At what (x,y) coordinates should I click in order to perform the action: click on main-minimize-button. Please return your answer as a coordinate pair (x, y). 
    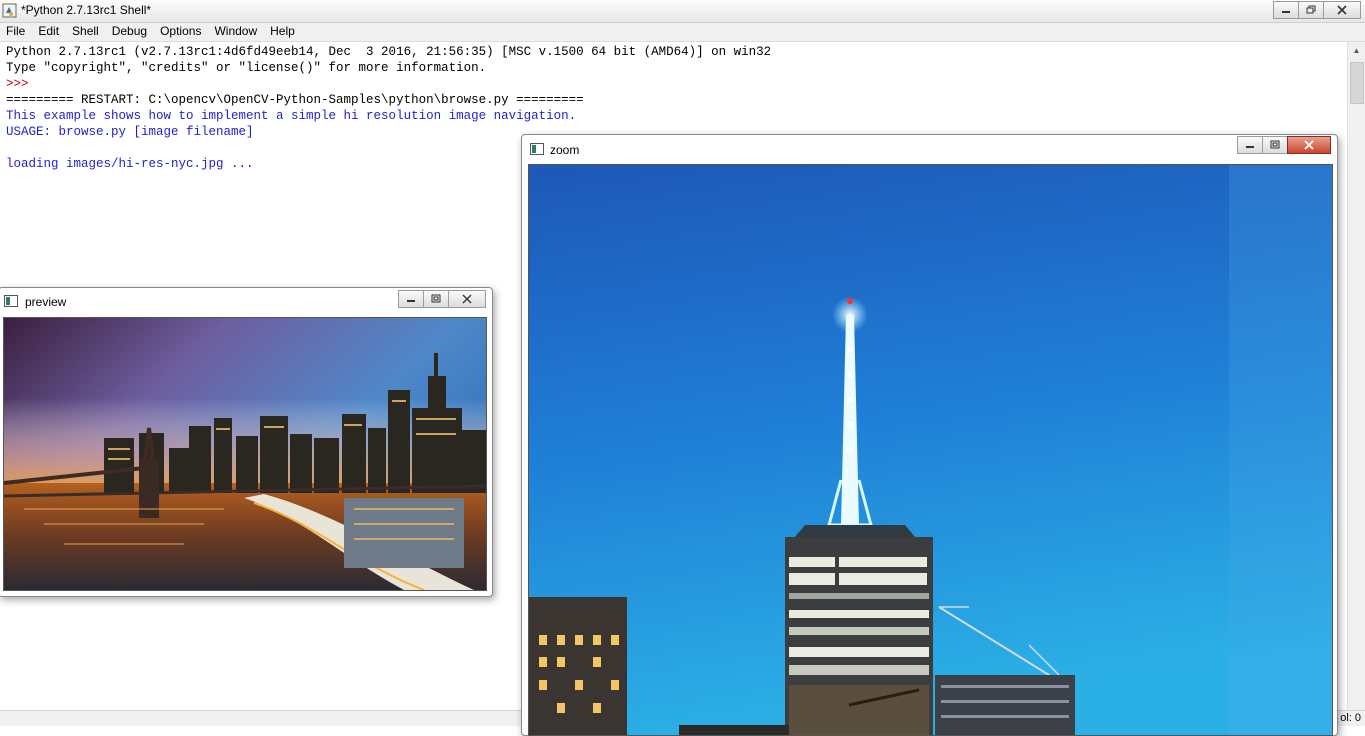
    Looking at the image, I should click on (1286, 10).